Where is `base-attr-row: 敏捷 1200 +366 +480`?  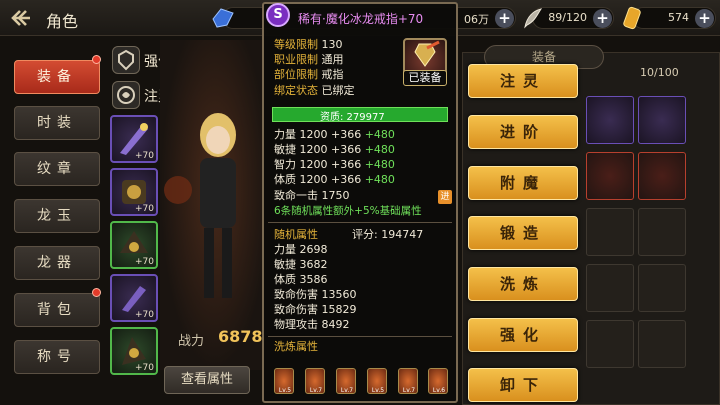 base-attr-row: 敏捷 1200 +366 +480 is located at coordinates (334, 150).